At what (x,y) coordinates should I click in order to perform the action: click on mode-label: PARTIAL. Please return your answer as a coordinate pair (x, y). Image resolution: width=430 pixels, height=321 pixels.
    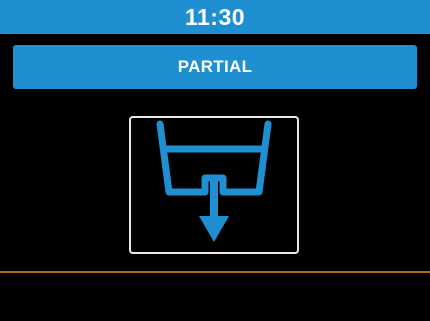
    Looking at the image, I should click on (215, 66).